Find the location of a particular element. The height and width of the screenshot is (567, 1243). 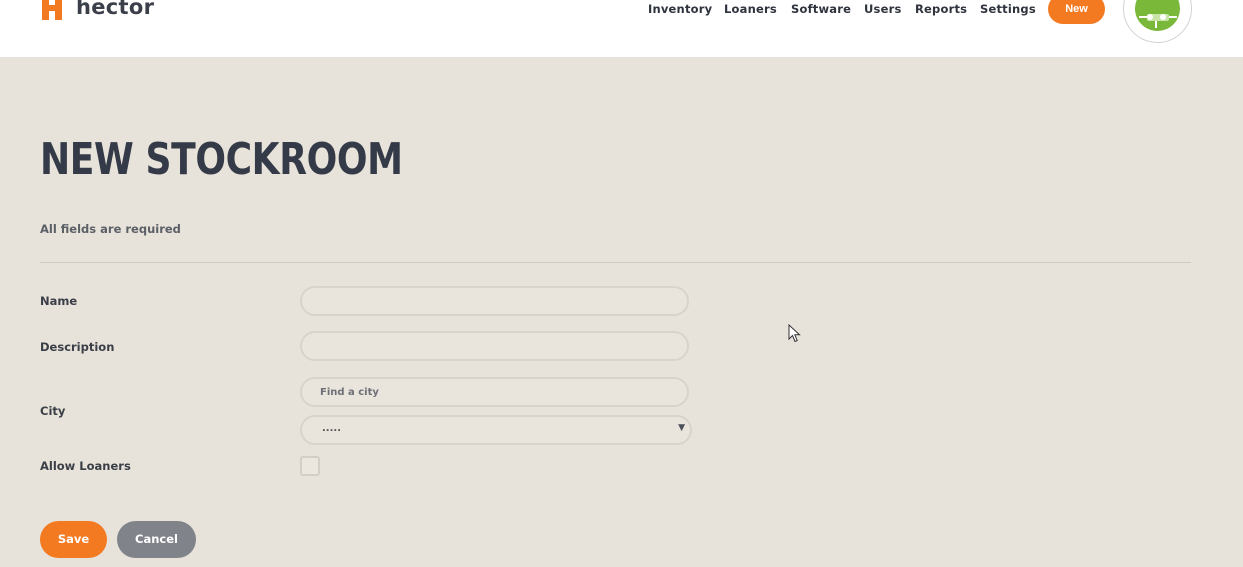

name-label: Name is located at coordinates (59, 301).